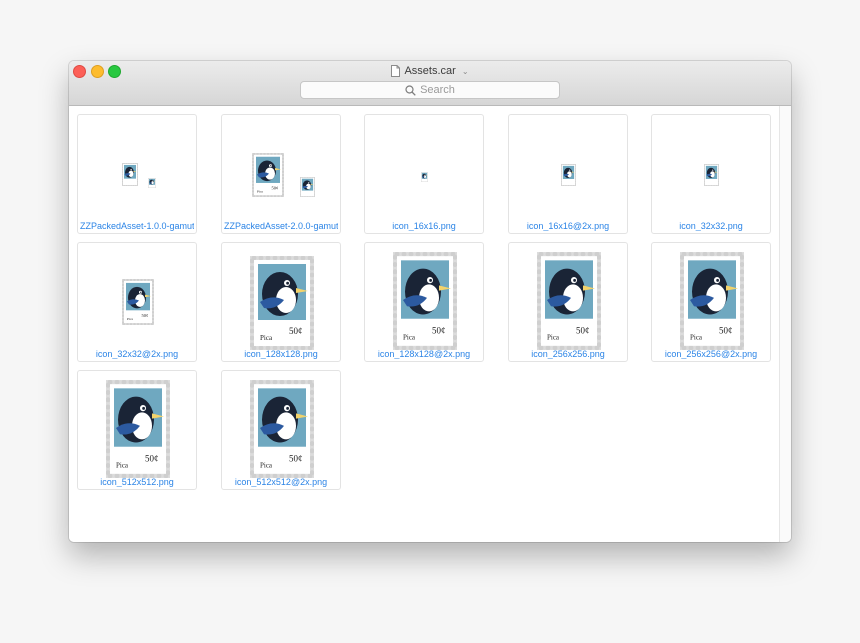  I want to click on file-name-label: icon_256x256@2x.png, so click(711, 354).